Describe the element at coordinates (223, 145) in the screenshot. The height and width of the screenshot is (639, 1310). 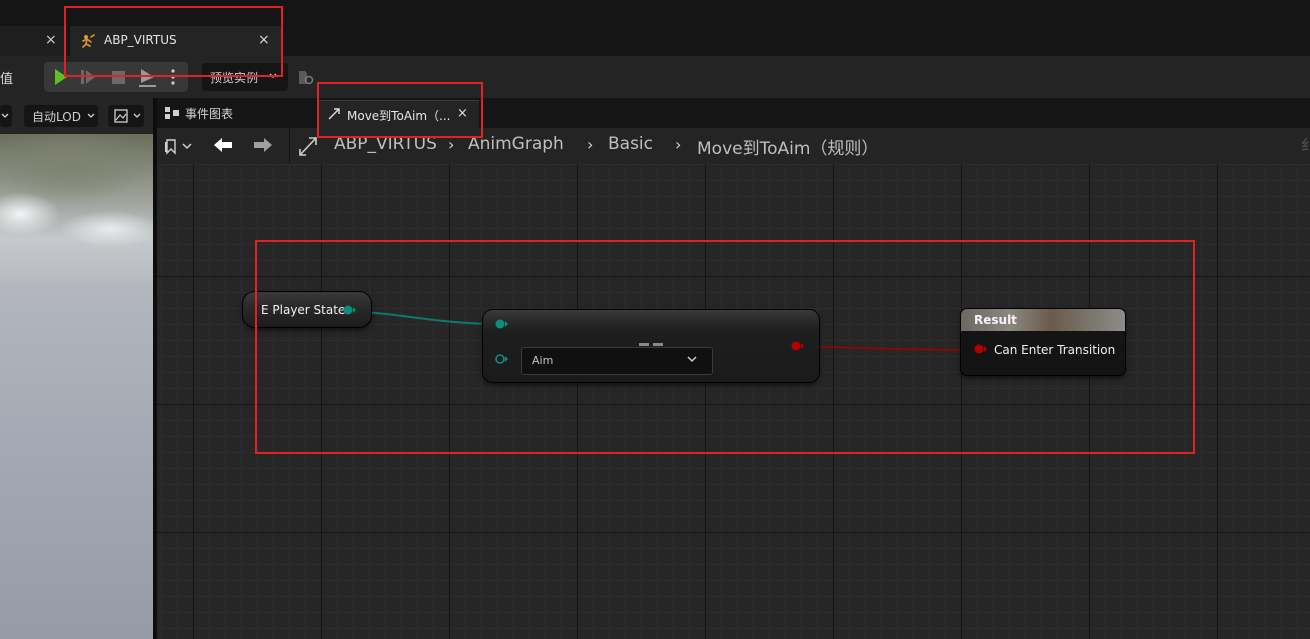
I see `back-arrow-icon` at that location.